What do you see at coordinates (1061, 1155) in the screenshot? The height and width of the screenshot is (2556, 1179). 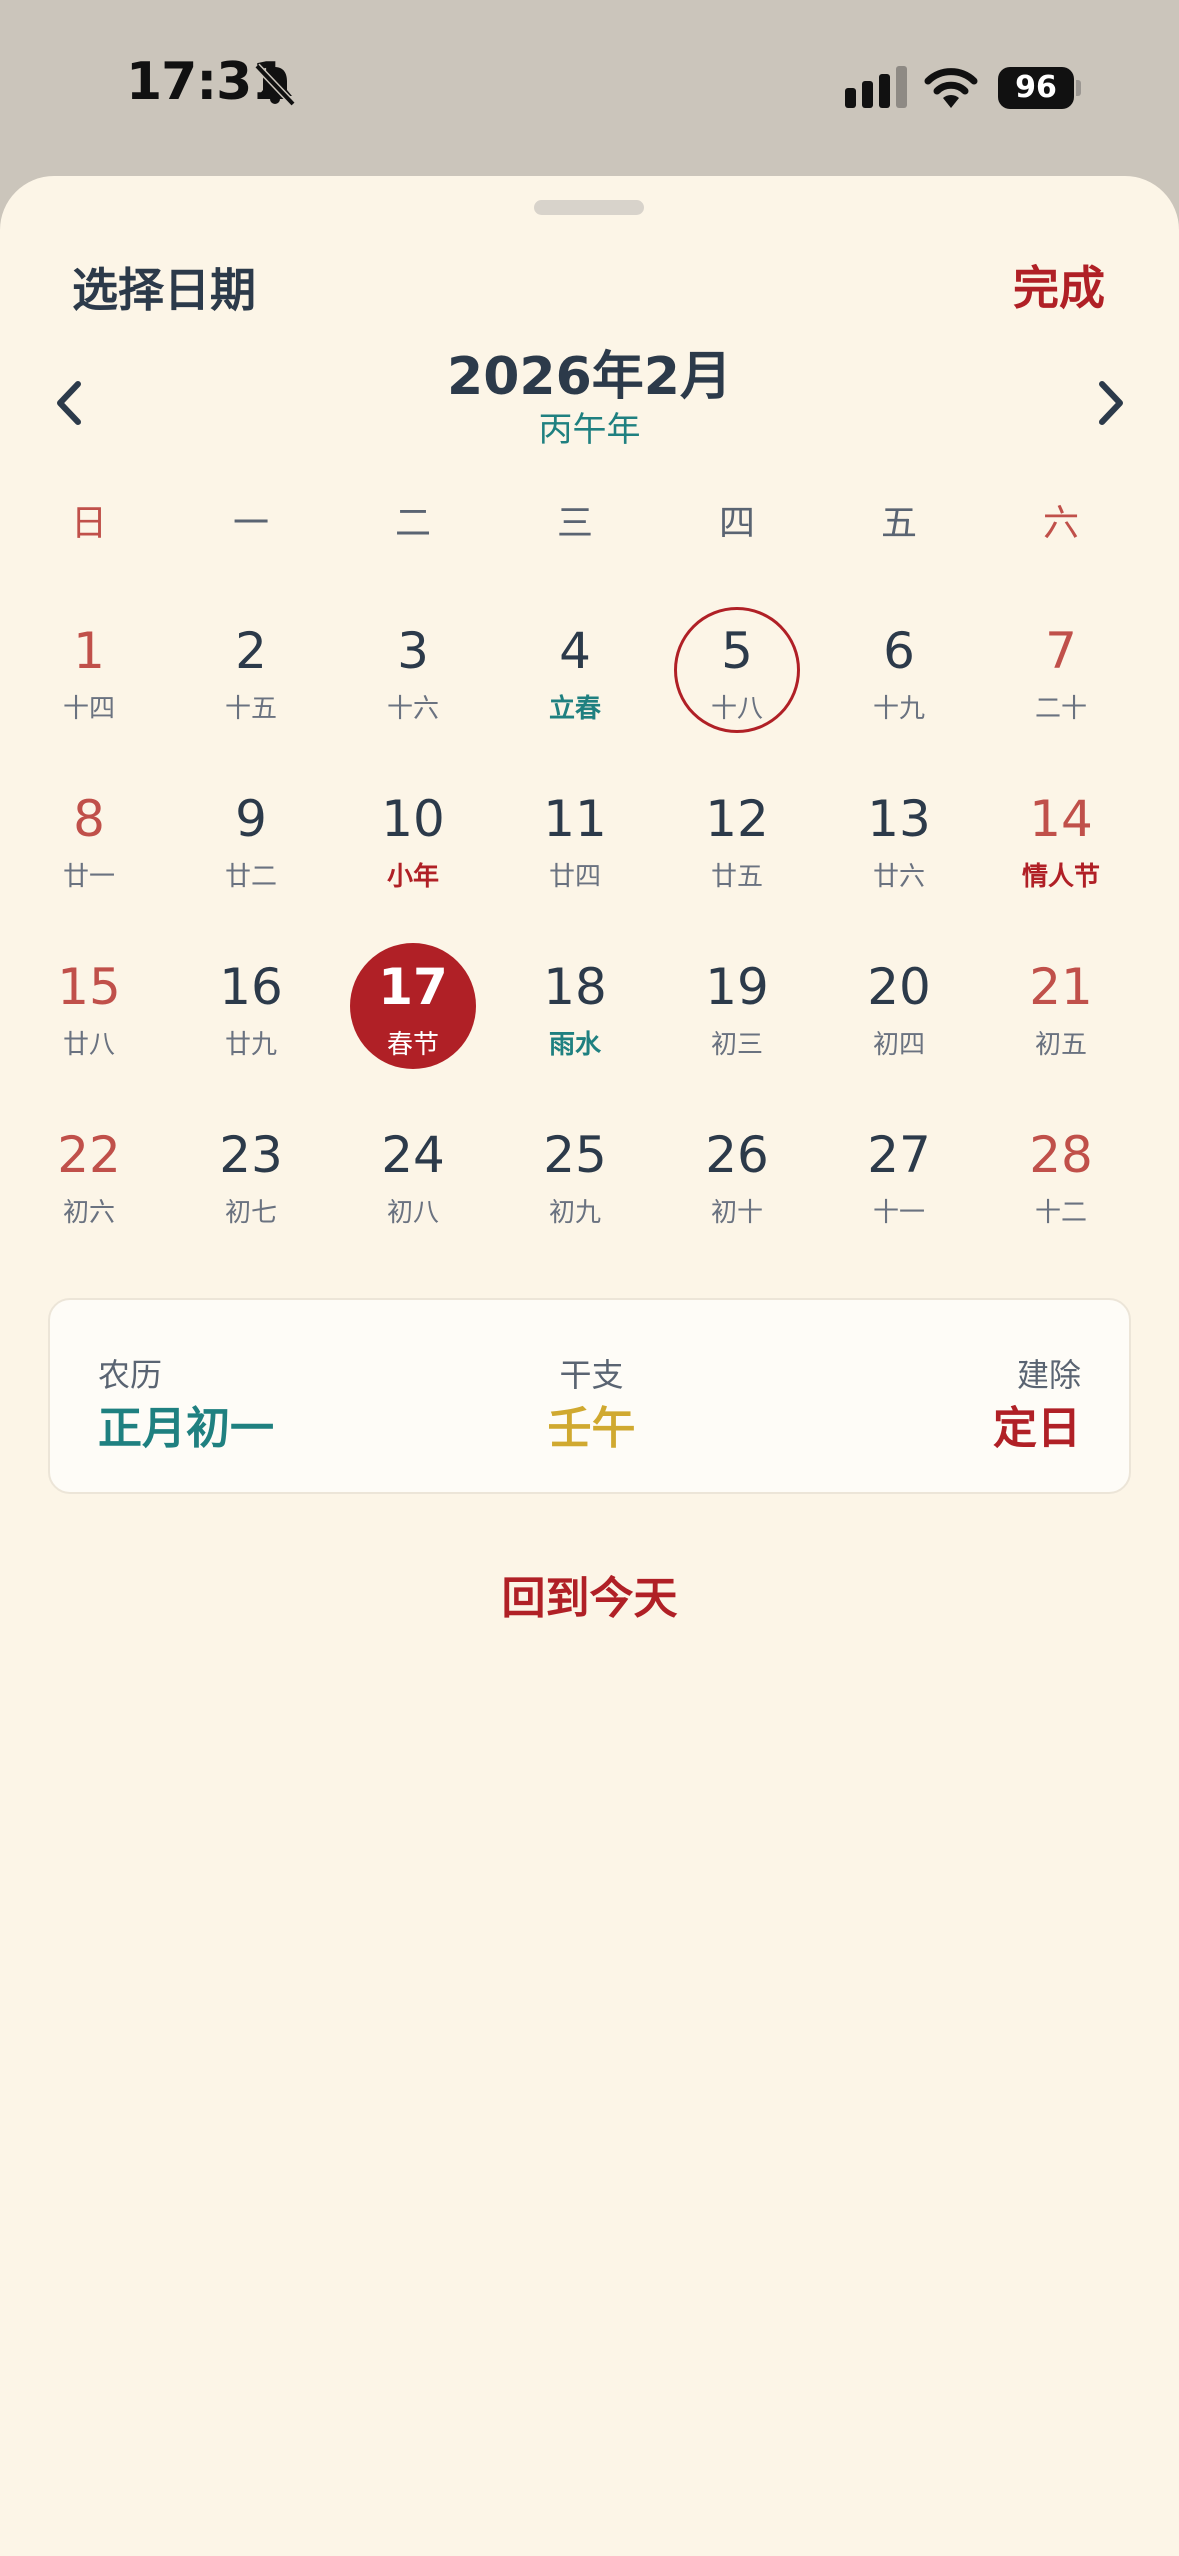 I see `day-number: 28` at bounding box center [1061, 1155].